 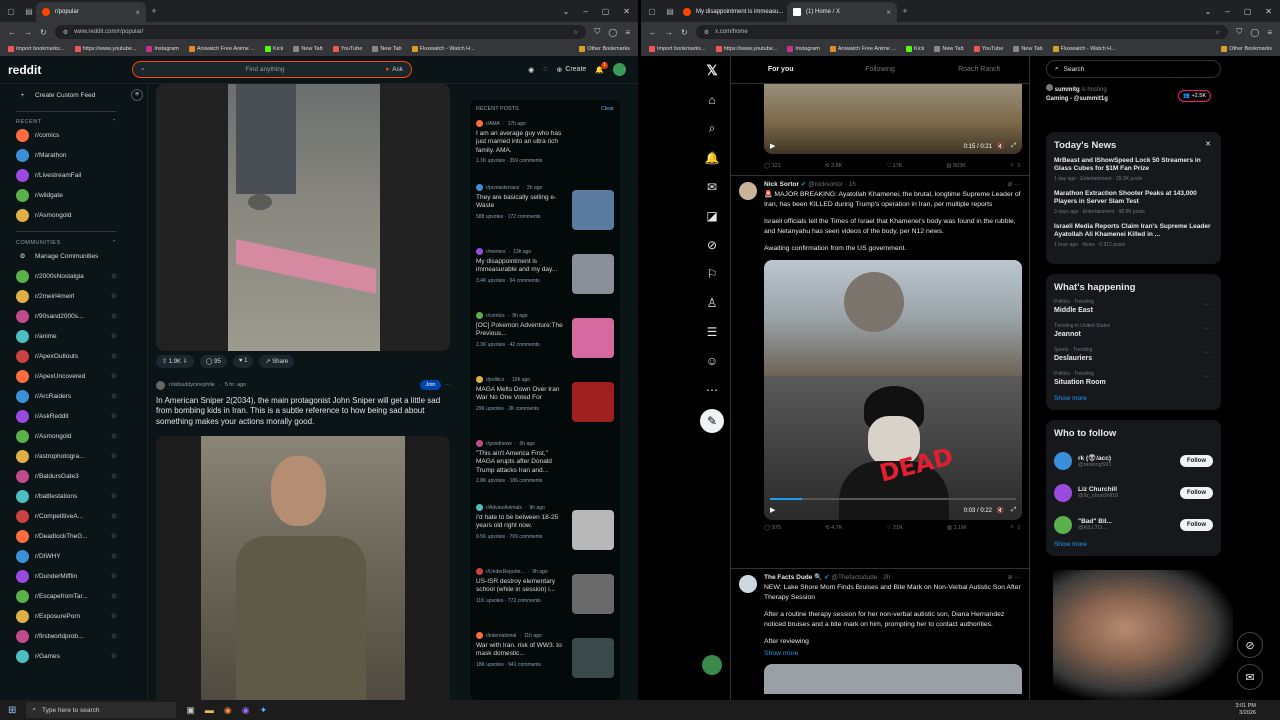 I want to click on trend-item: Politics · Trending Middle East ···, so click(x=1133, y=306).